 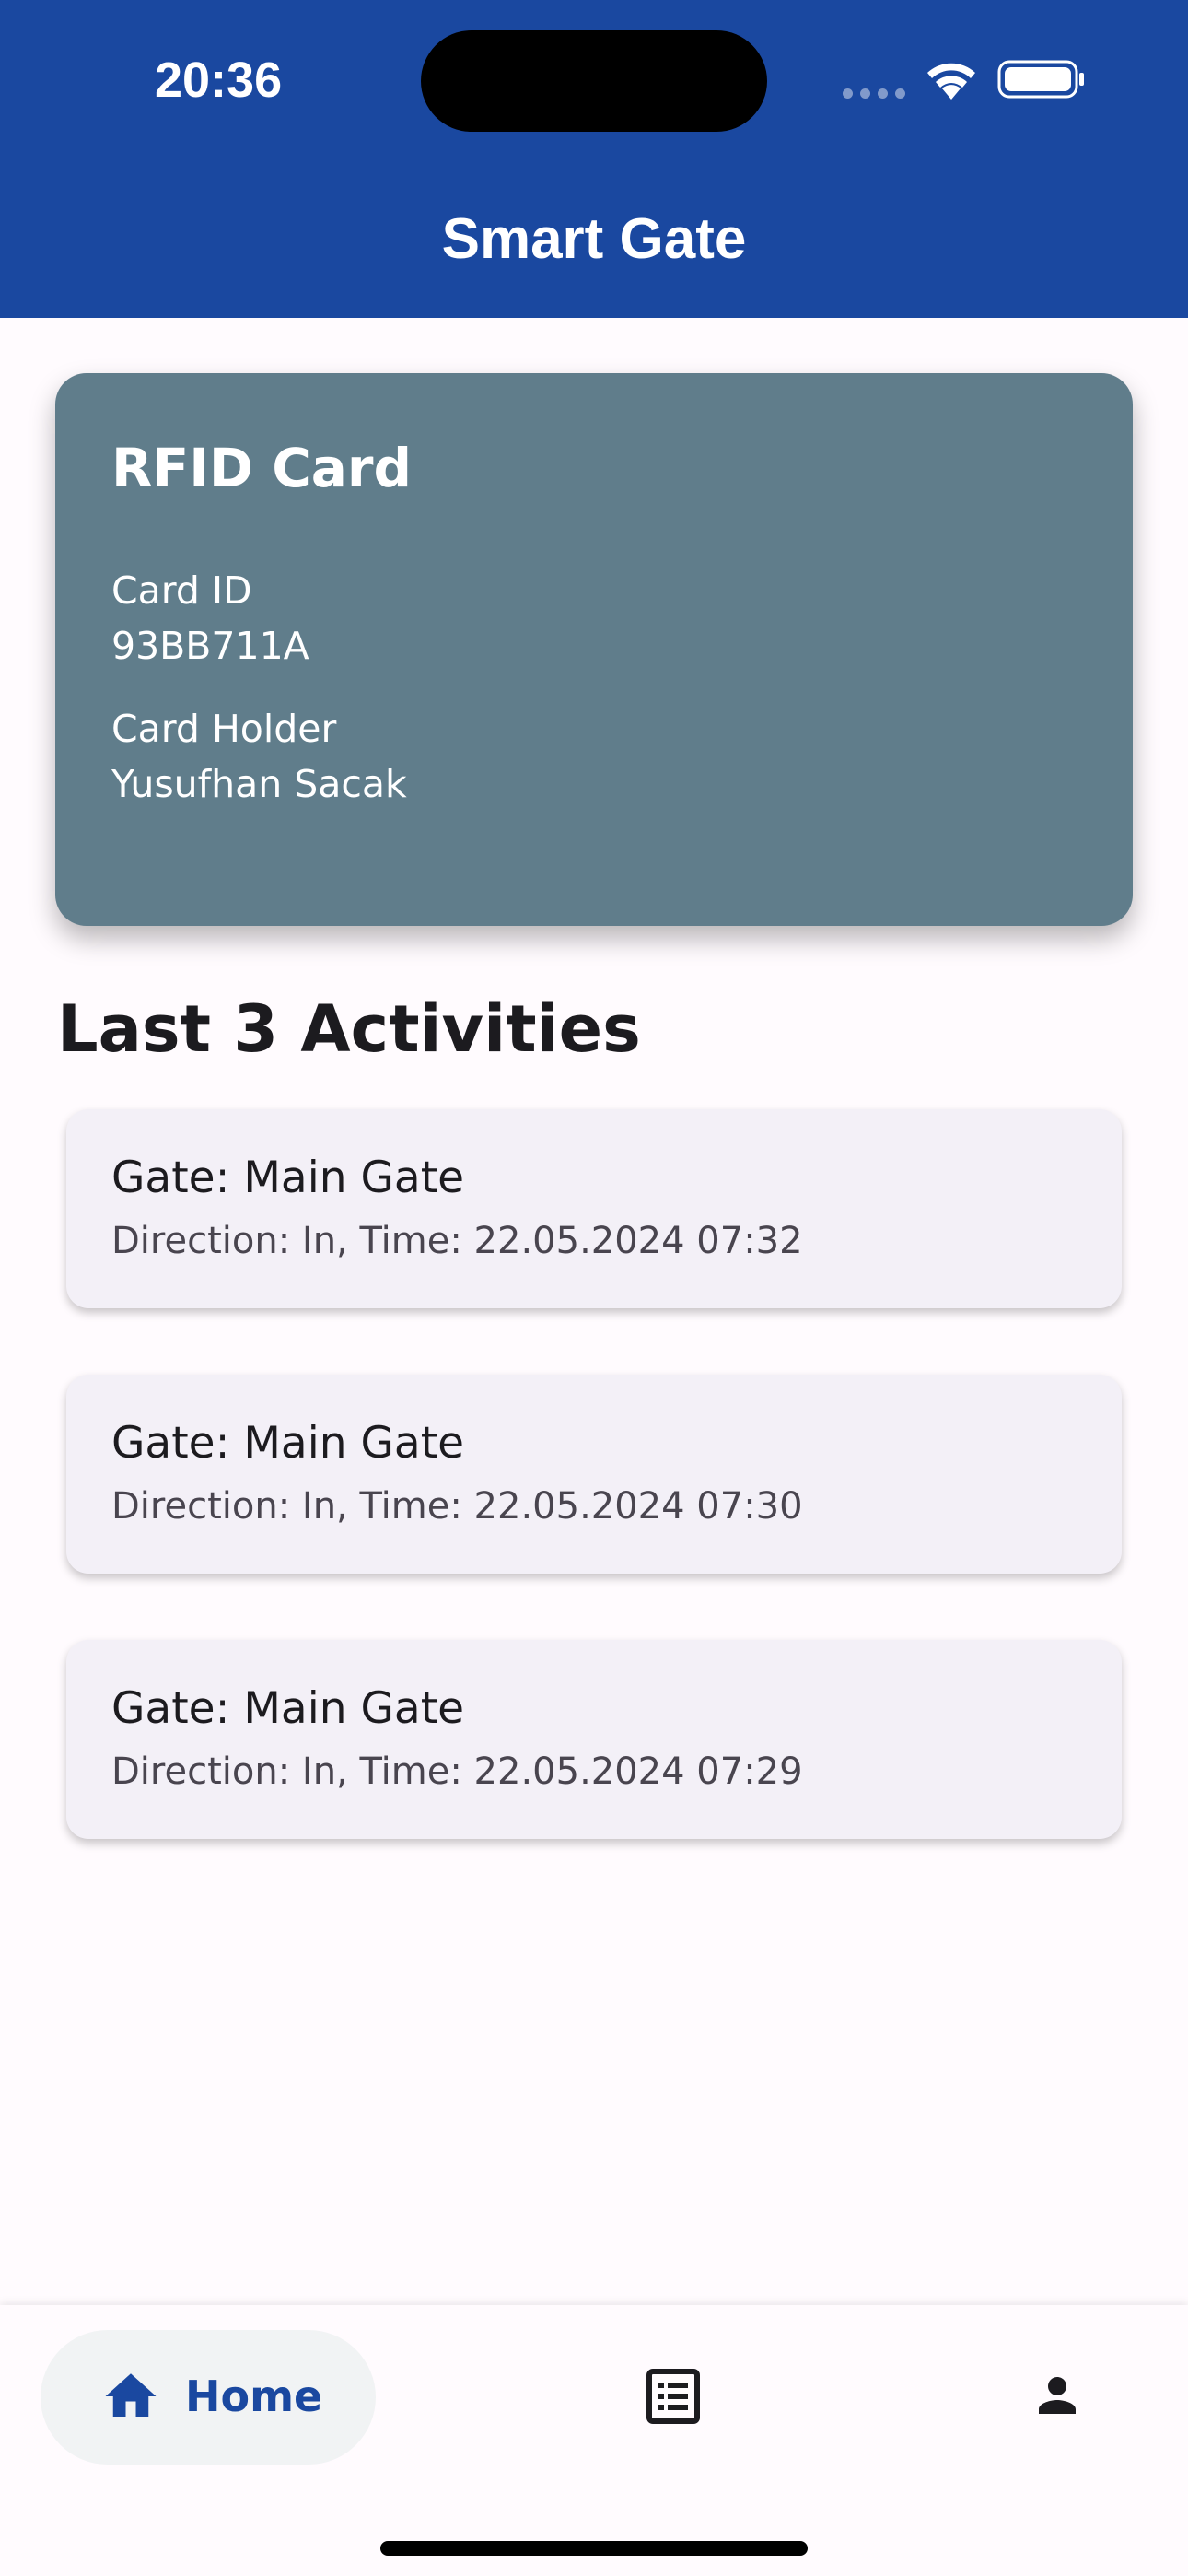 What do you see at coordinates (1057, 2395) in the screenshot?
I see `person-icon` at bounding box center [1057, 2395].